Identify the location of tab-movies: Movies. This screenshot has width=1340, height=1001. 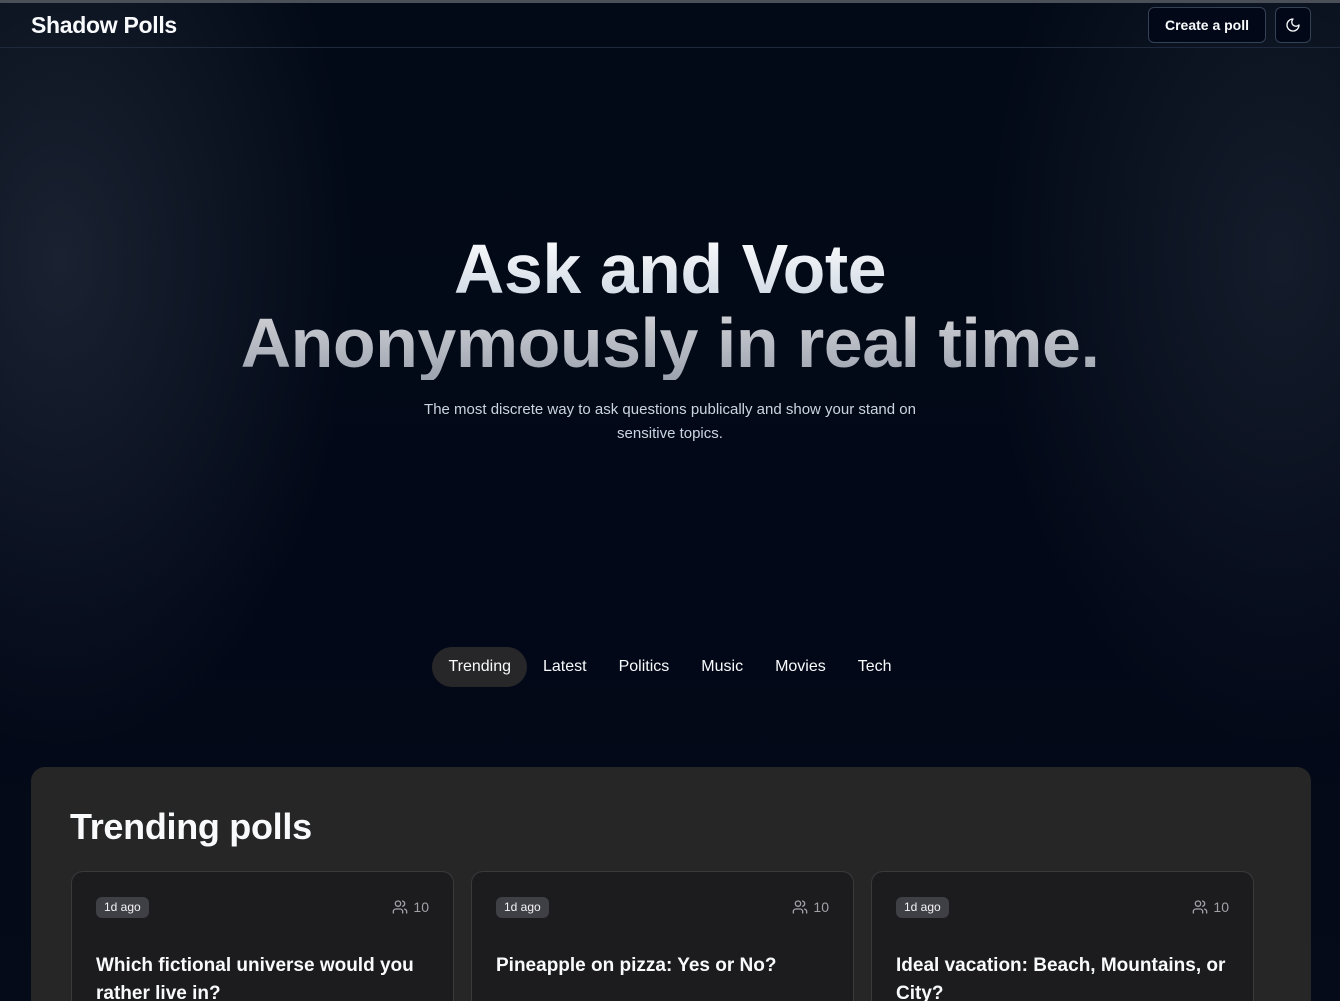
(800, 667).